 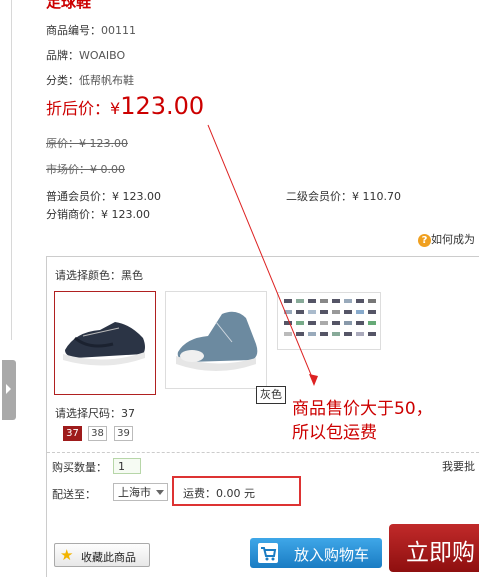 What do you see at coordinates (362, 409) in the screenshot?
I see `annotation-line-1: 商品售价大于50，` at bounding box center [362, 409].